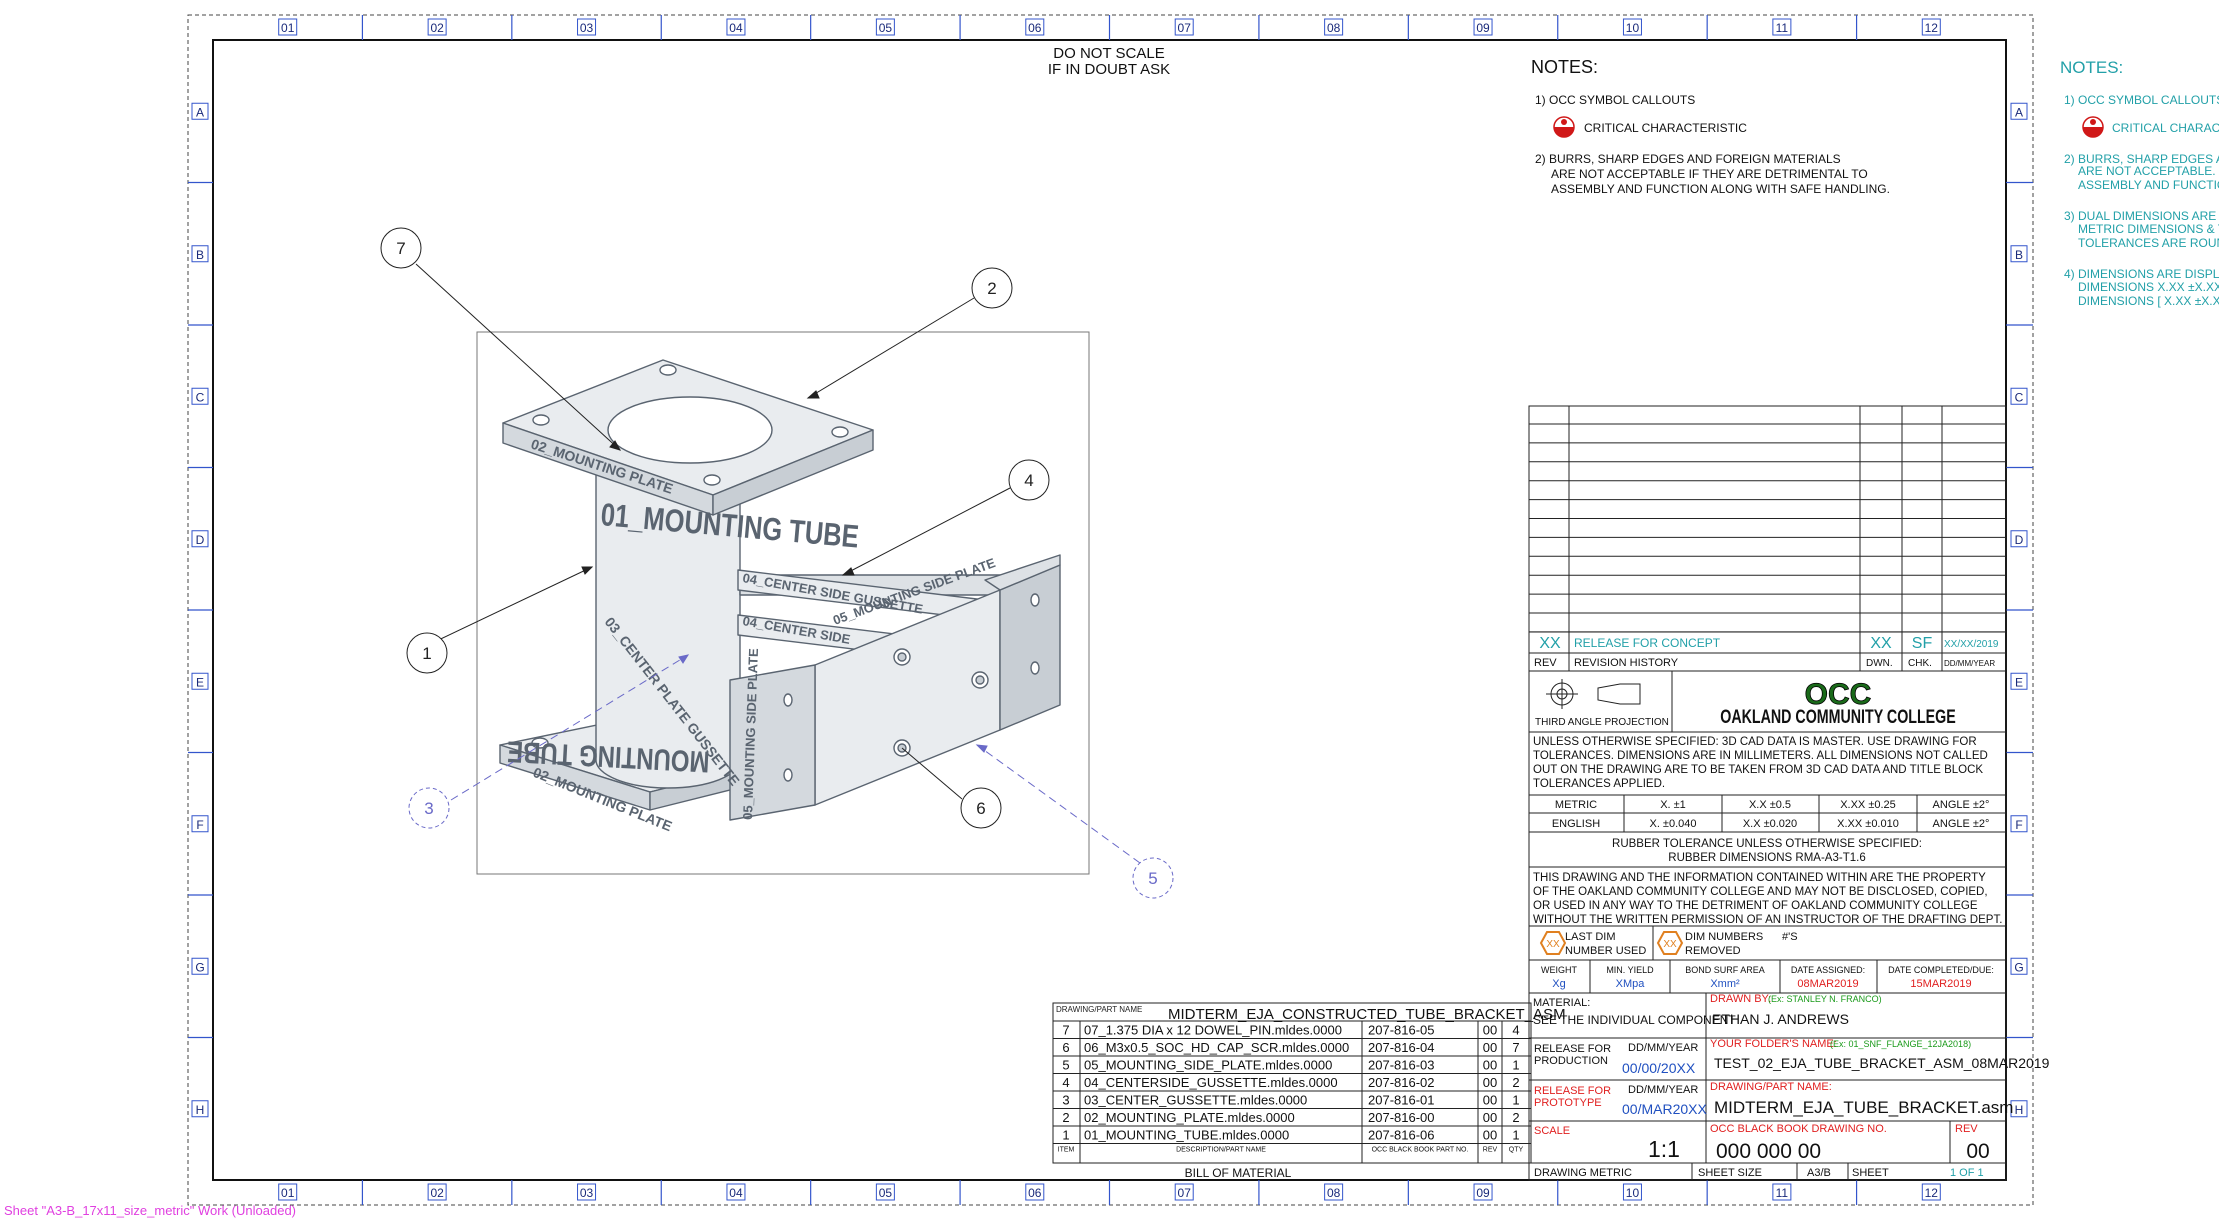 The width and height of the screenshot is (2219, 1228). What do you see at coordinates (1152, 878) in the screenshot?
I see `balloon-5-number: 5` at bounding box center [1152, 878].